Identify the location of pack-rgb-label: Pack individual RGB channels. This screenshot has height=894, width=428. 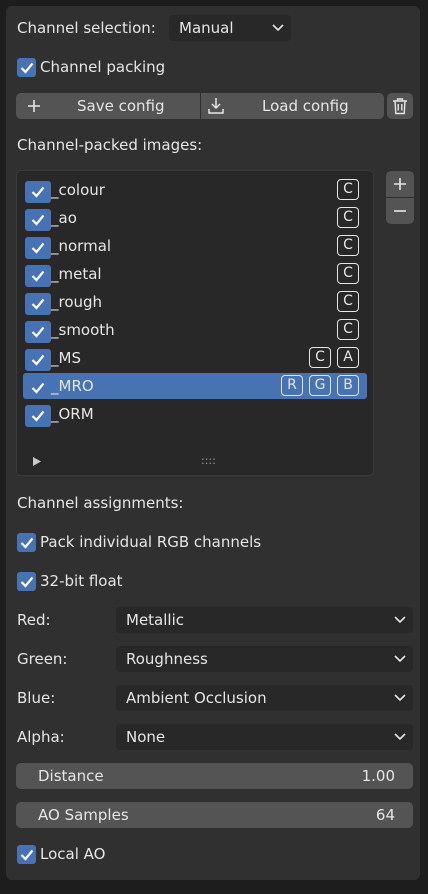
(151, 542).